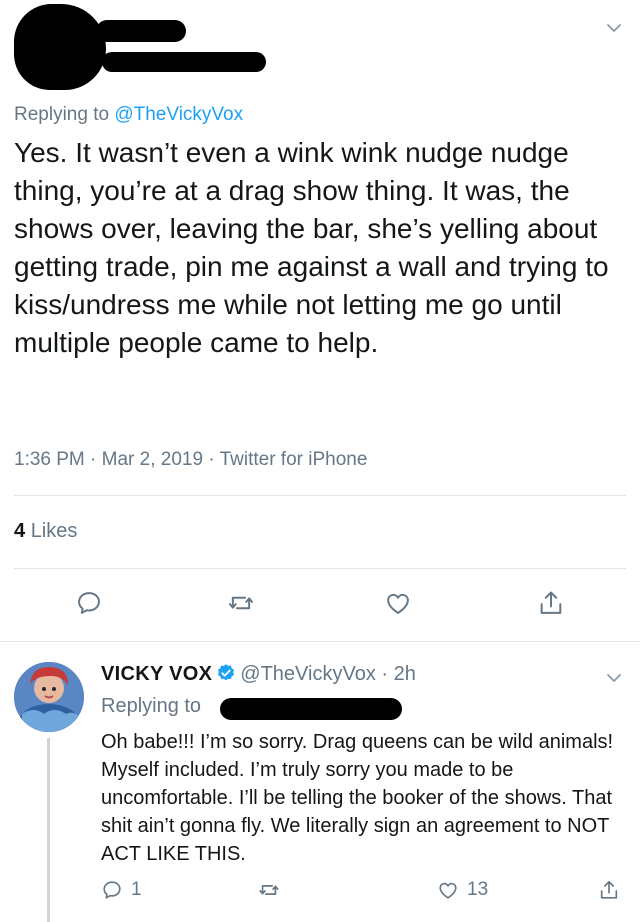  I want to click on redacted-name, so click(141, 31).